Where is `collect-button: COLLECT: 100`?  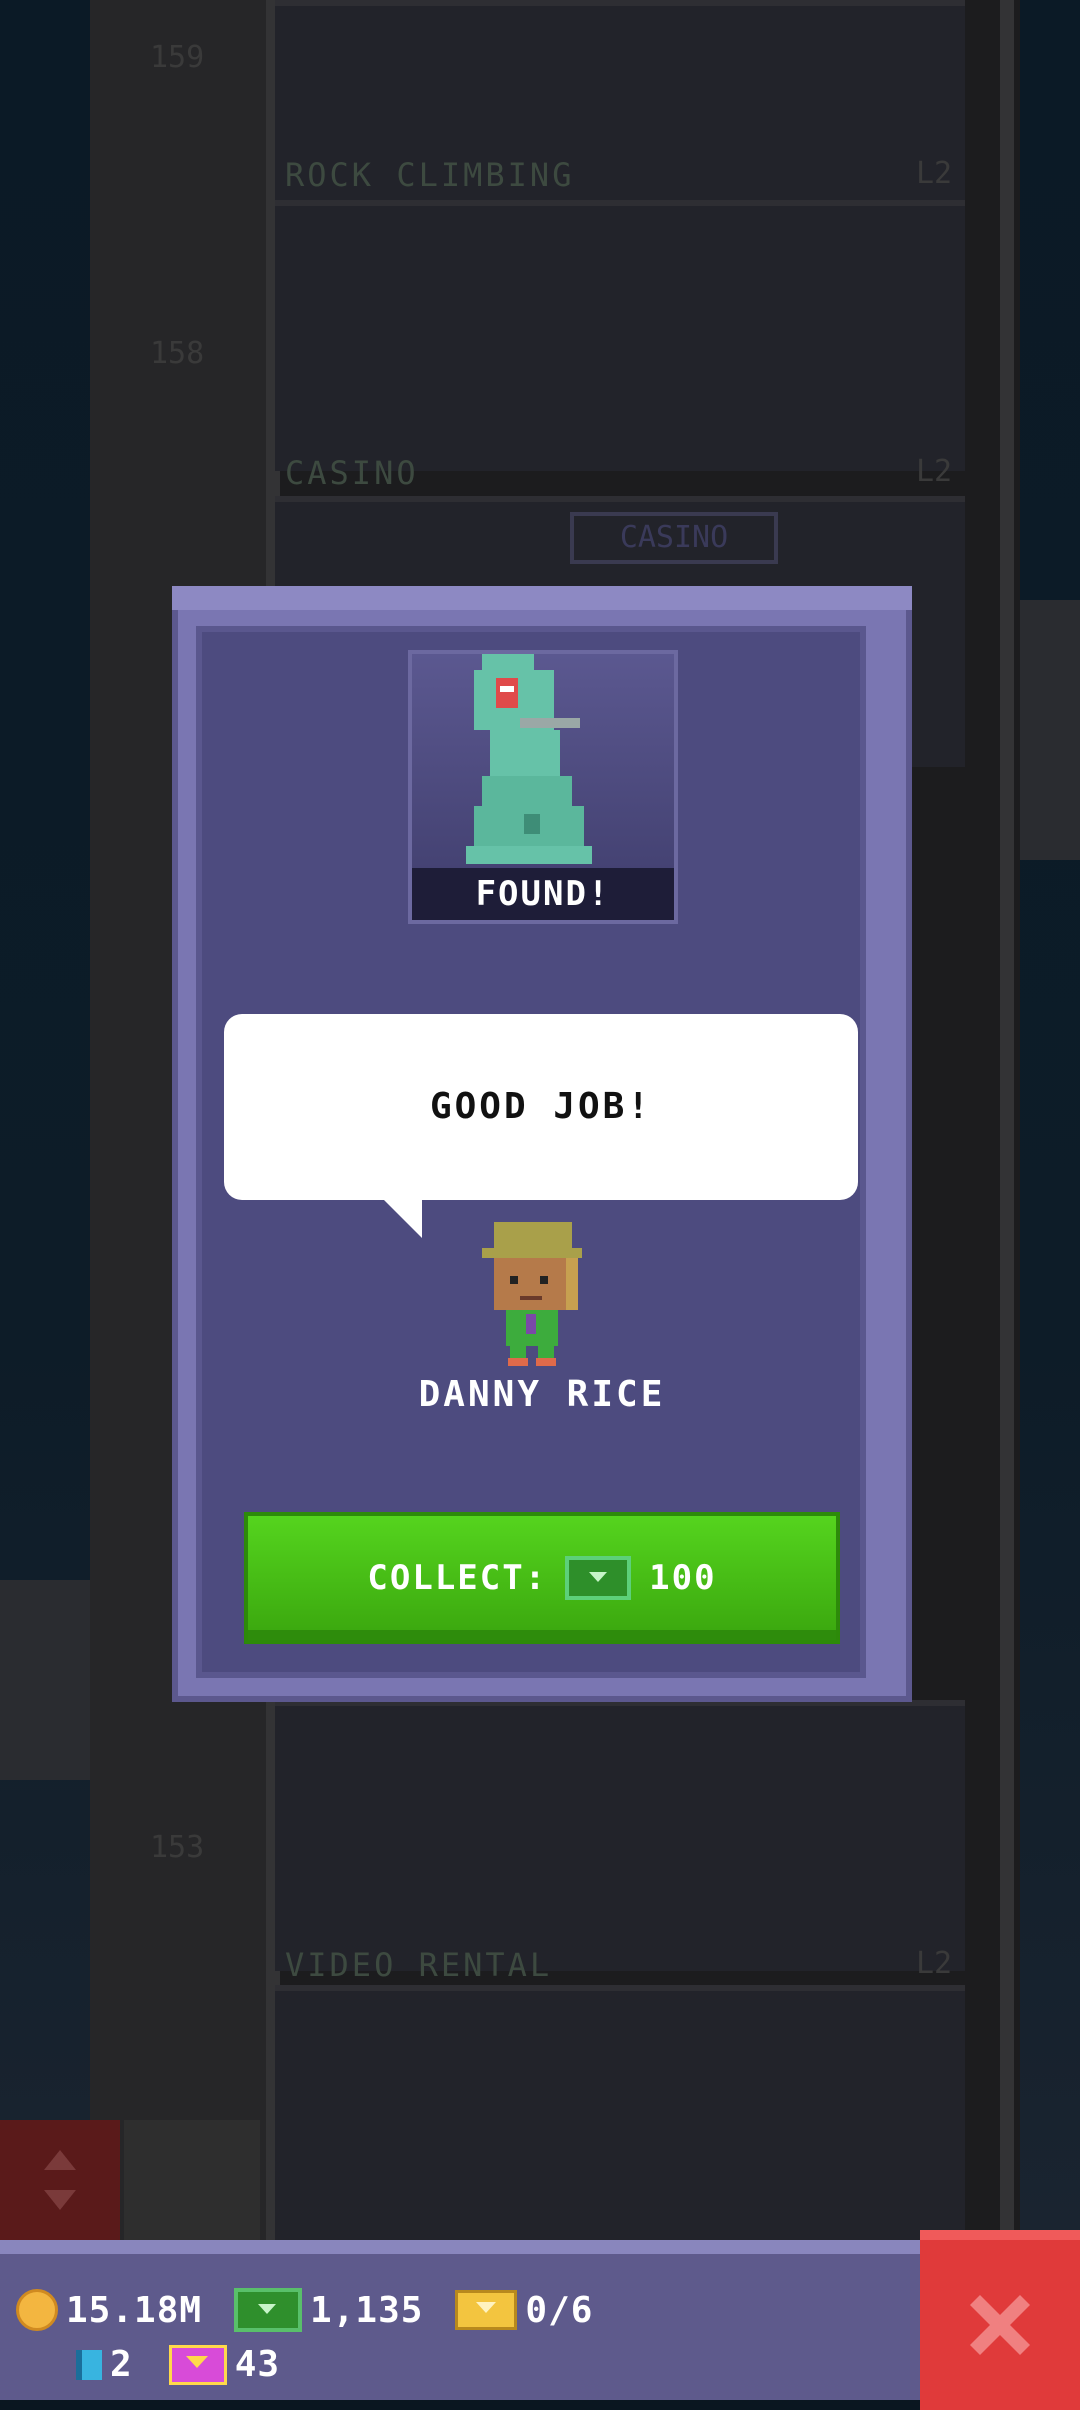 collect-button: COLLECT: 100 is located at coordinates (542, 1578).